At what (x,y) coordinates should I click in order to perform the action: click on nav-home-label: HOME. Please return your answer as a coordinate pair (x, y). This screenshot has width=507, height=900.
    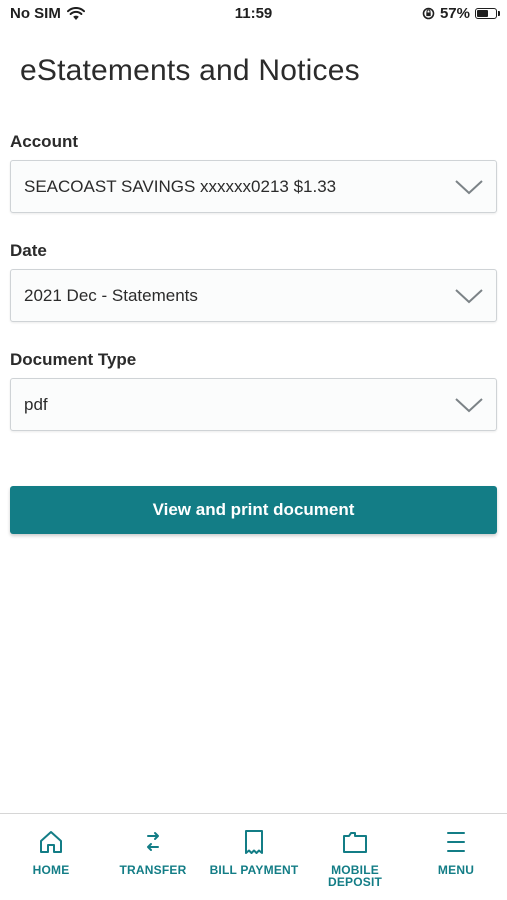
    Looking at the image, I should click on (51, 870).